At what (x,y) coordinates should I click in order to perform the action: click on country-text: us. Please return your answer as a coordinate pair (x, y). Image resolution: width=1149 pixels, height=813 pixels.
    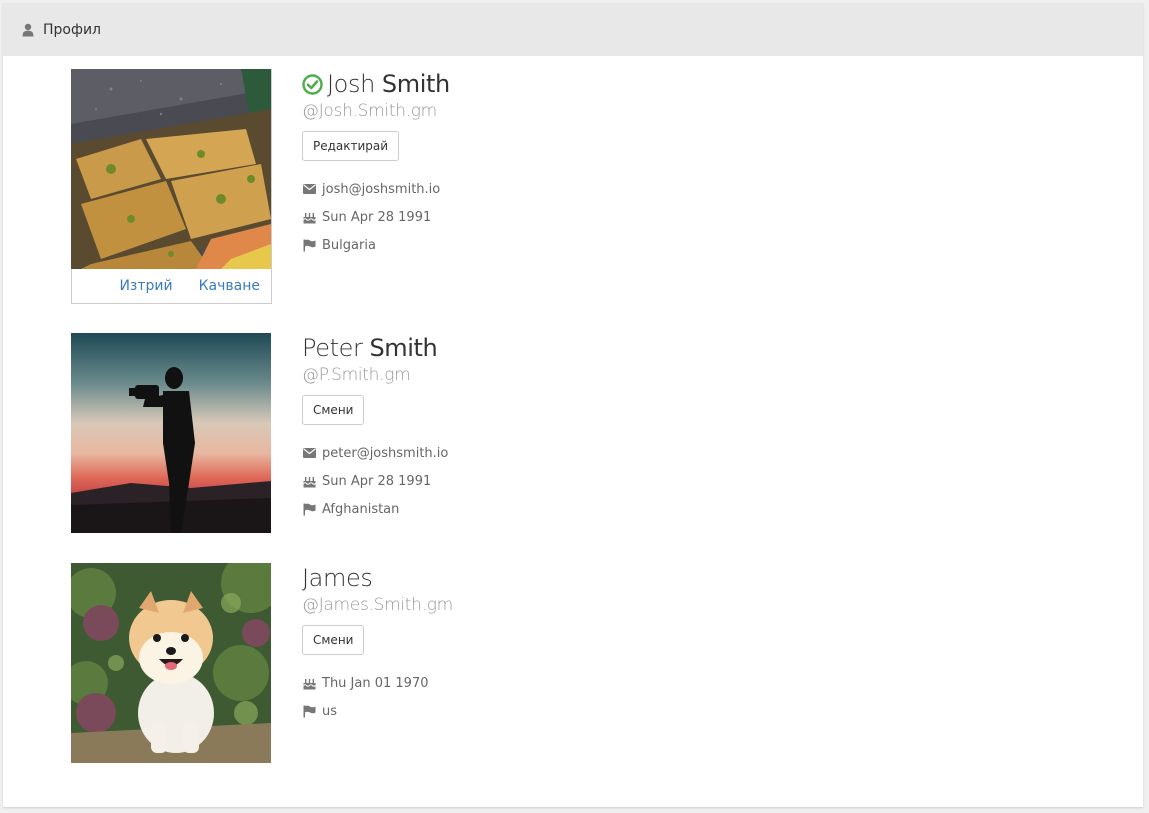
    Looking at the image, I should click on (330, 711).